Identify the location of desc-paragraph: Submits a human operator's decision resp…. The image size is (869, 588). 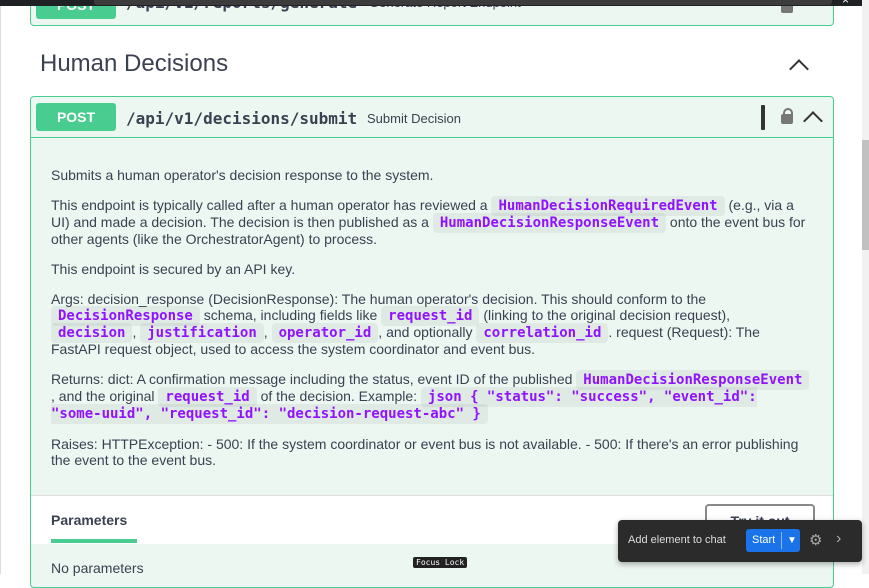
(242, 175).